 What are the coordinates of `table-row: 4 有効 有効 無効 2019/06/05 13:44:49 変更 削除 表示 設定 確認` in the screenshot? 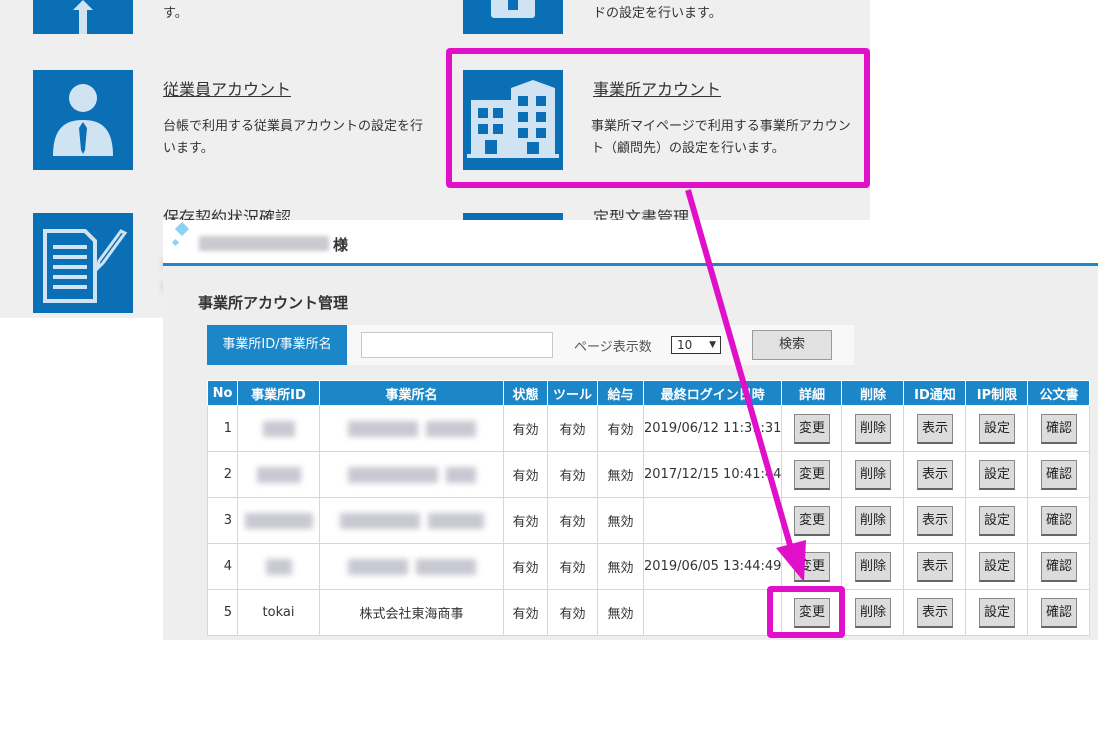 It's located at (649, 566).